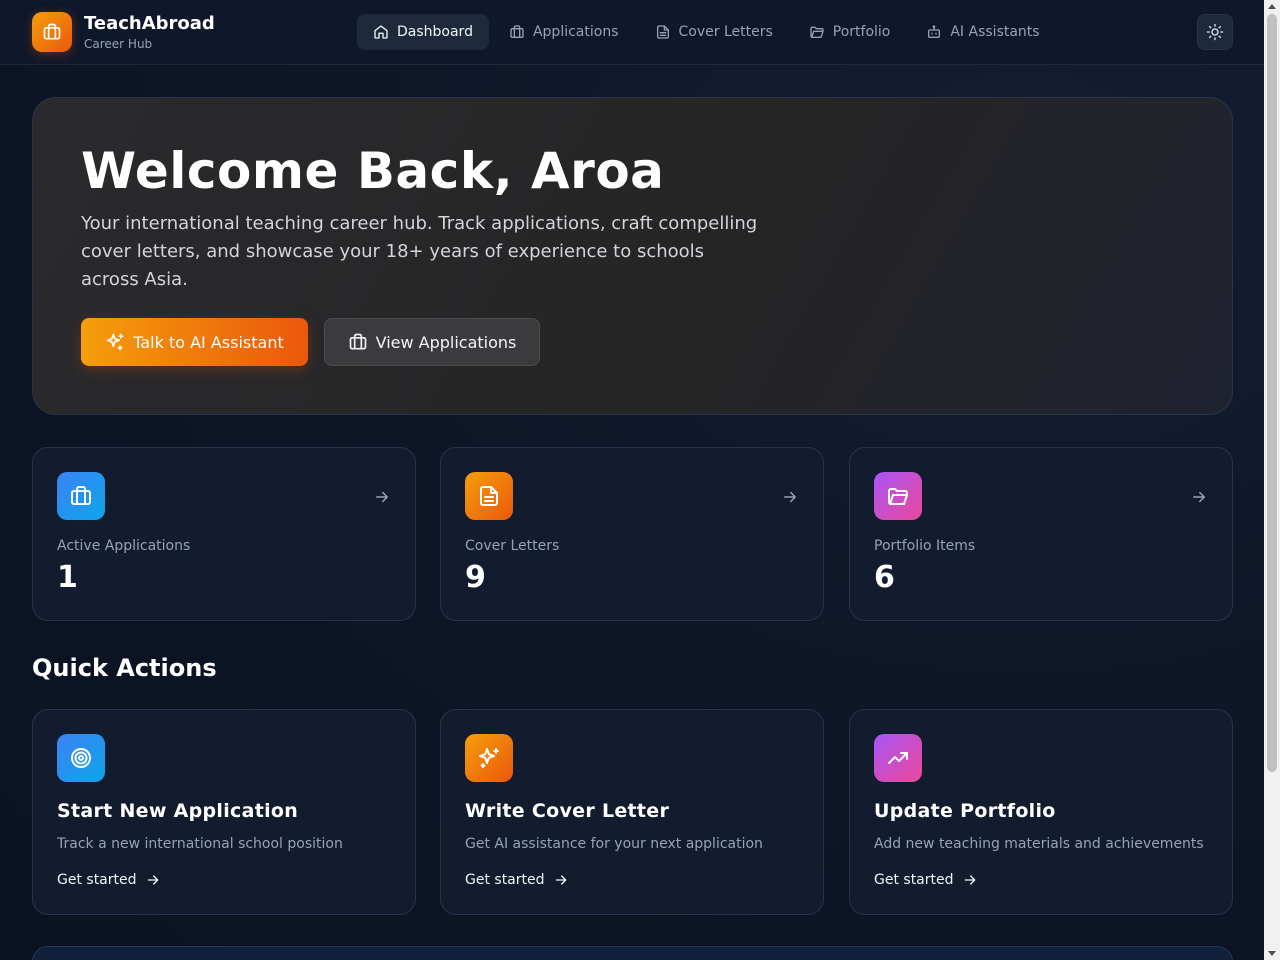 This screenshot has height=960, width=1280. What do you see at coordinates (124, 546) in the screenshot?
I see `stat-label: Active Applications` at bounding box center [124, 546].